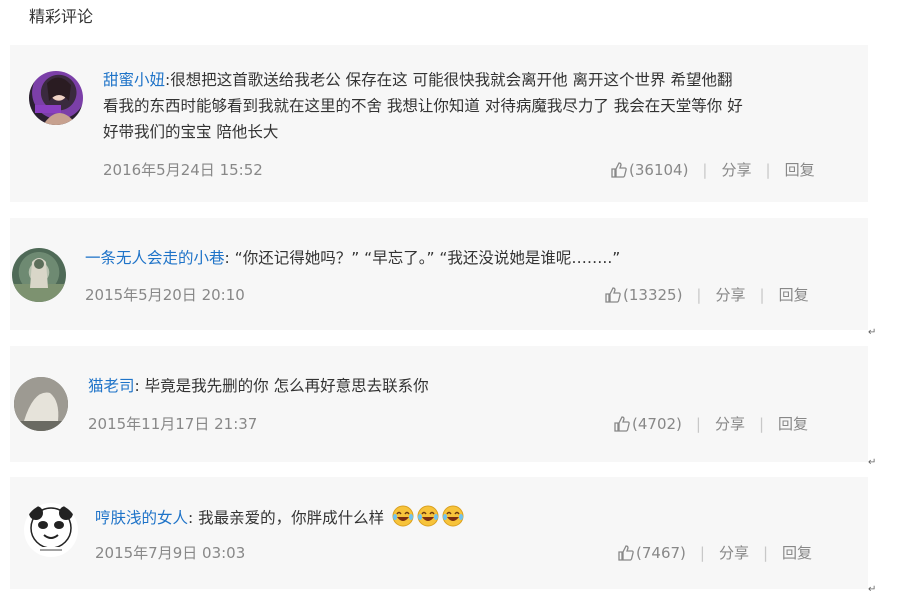  I want to click on comment-time: 2015年5月20日 20:10, so click(165, 295).